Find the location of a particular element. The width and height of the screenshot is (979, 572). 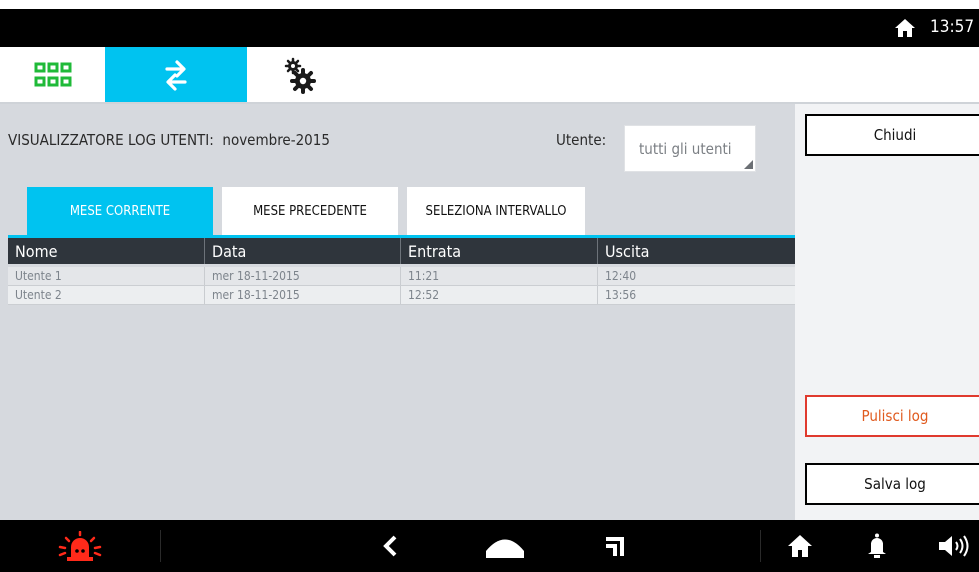

tab-label: MESE CORRENTE is located at coordinates (120, 211).